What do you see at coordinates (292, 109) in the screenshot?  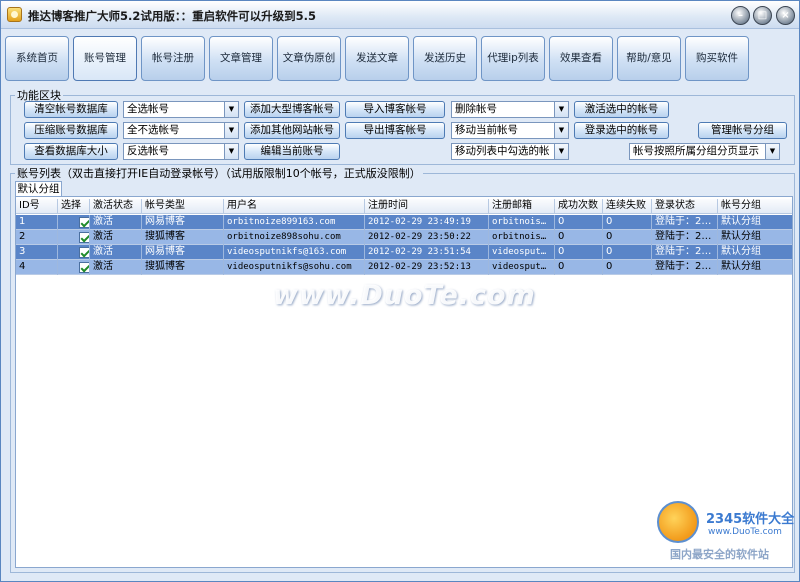 I see `add-large-blog-button: 添加大型博客帐号` at bounding box center [292, 109].